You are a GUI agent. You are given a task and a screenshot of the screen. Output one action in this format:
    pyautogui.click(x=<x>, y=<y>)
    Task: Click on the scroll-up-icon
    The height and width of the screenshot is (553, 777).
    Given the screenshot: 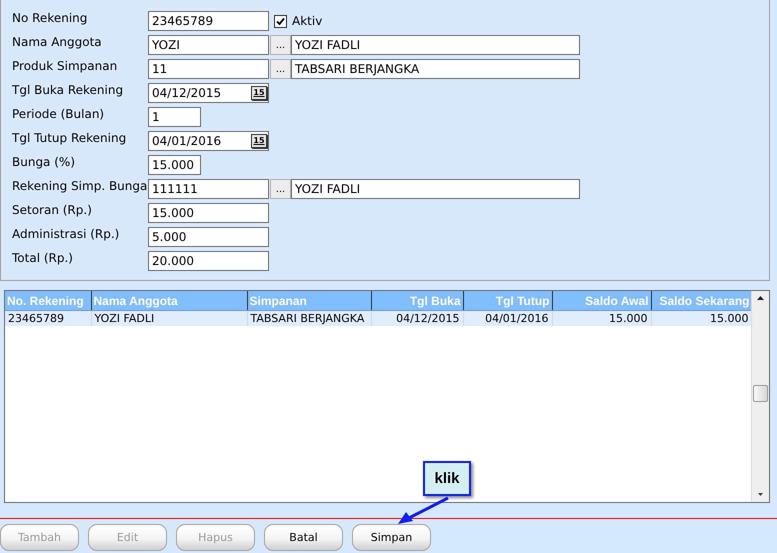 What is the action you would take?
    pyautogui.click(x=760, y=298)
    